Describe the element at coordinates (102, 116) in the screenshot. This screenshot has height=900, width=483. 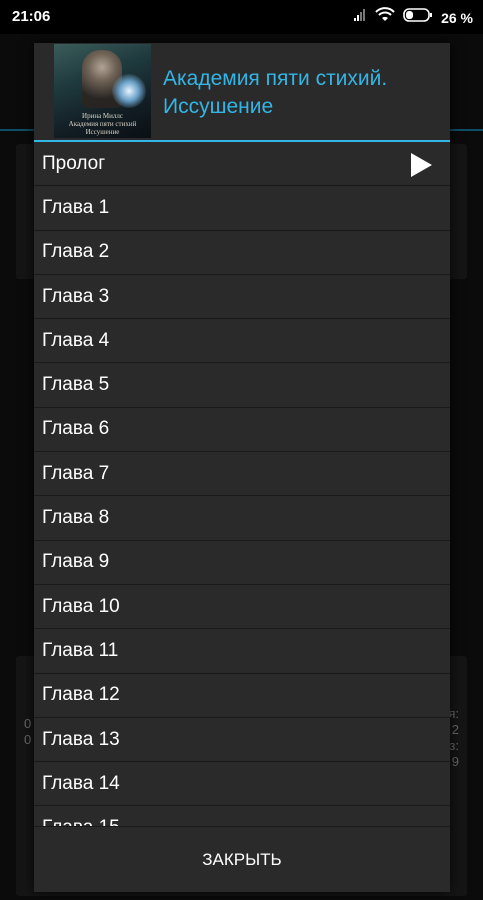
I see `cover-author: Ирина Миллс` at that location.